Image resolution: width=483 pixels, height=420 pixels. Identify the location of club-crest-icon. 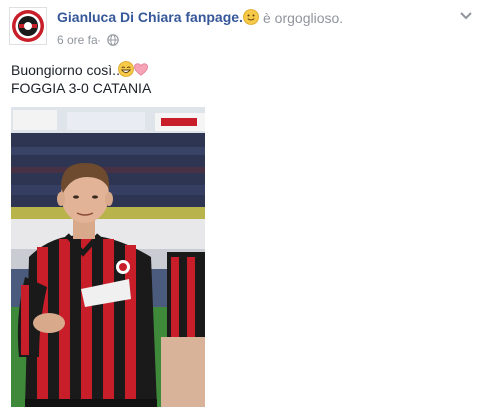
(28, 26).